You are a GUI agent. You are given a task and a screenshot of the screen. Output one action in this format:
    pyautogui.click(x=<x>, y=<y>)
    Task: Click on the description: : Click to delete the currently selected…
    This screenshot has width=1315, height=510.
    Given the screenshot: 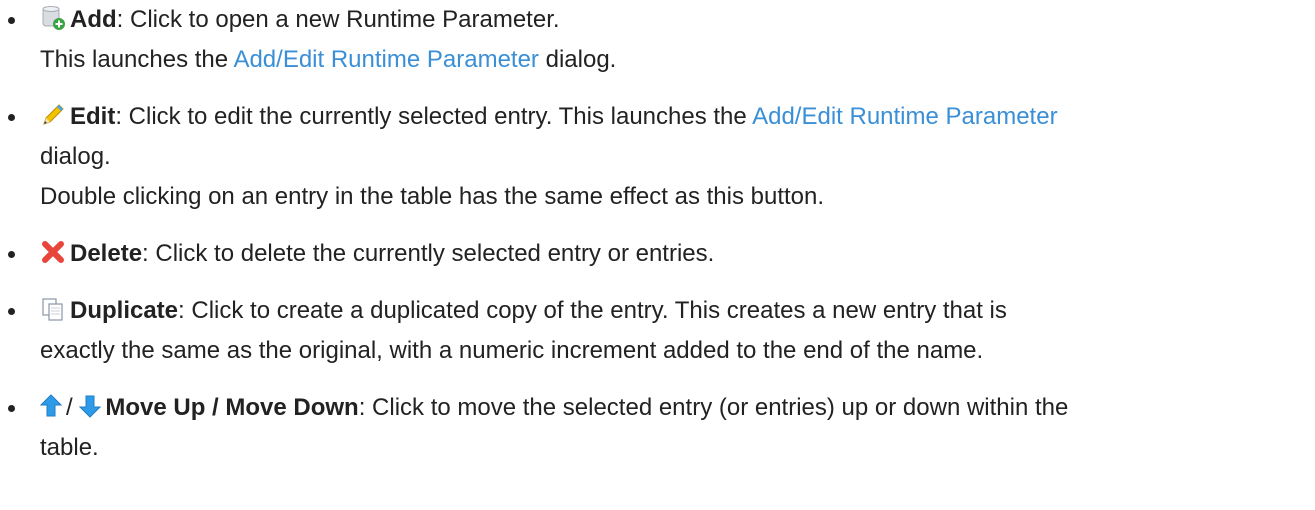 What is the action you would take?
    pyautogui.click(x=428, y=253)
    